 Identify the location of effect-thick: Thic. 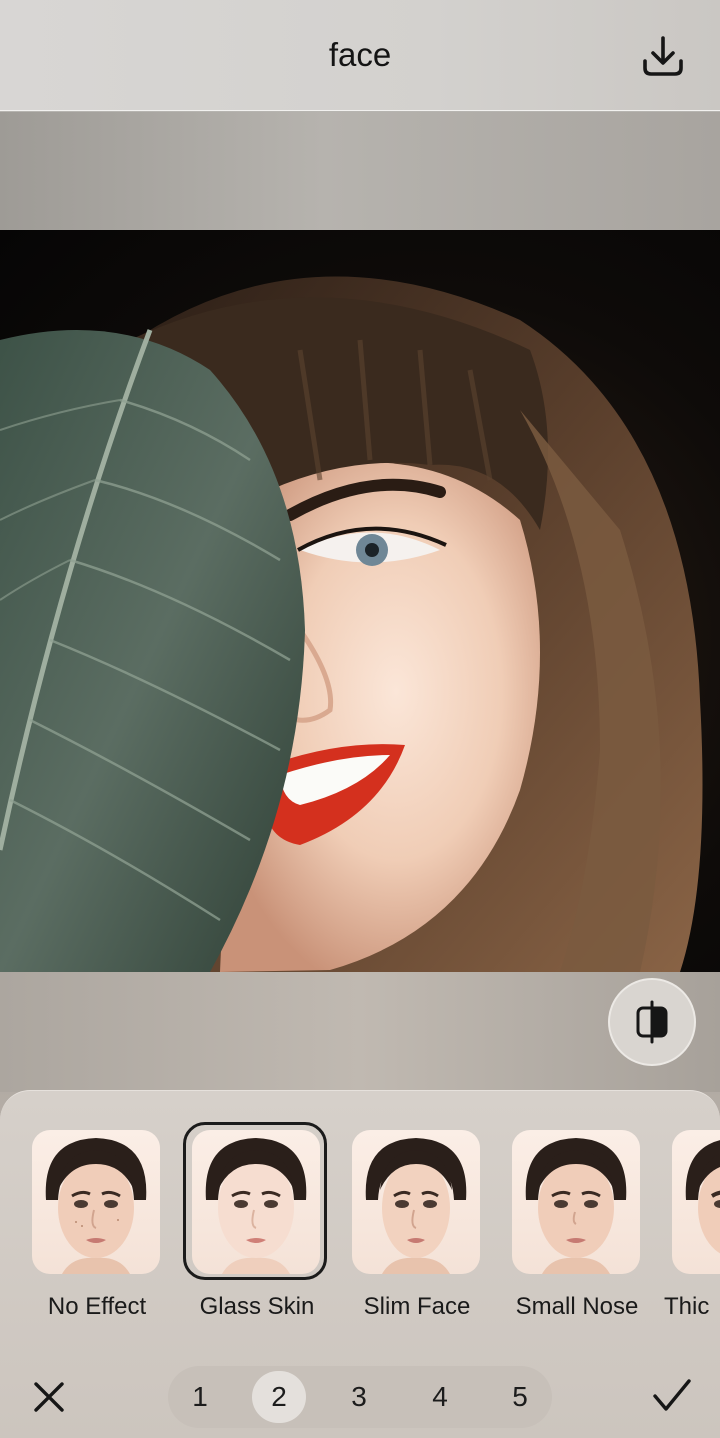
(692, 1225).